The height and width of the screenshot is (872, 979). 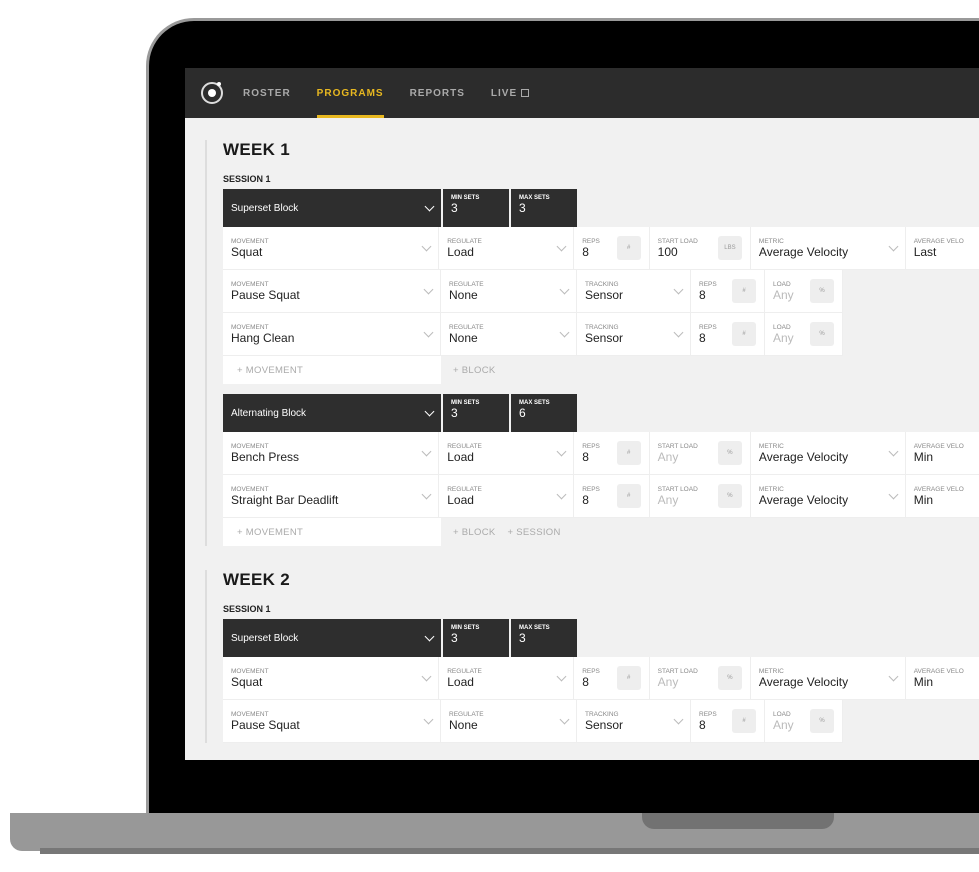 What do you see at coordinates (544, 413) in the screenshot?
I see `max-sets-field: MAX SETS 6` at bounding box center [544, 413].